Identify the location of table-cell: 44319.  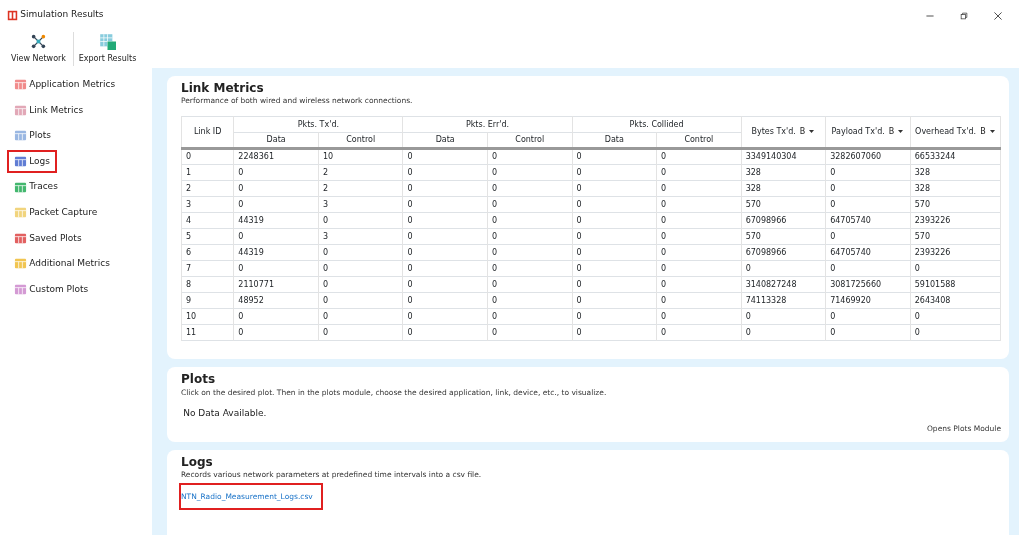
(276, 252).